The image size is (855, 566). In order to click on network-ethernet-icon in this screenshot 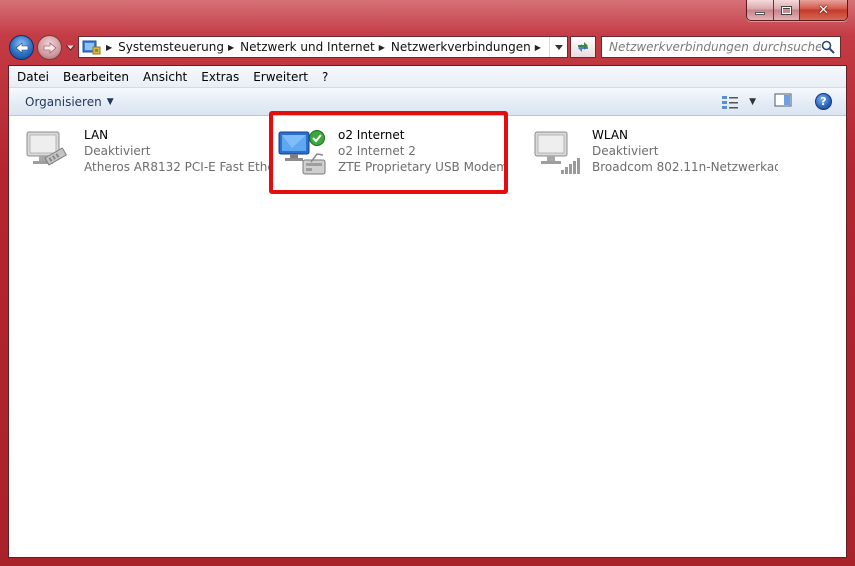, I will do `click(50, 153)`.